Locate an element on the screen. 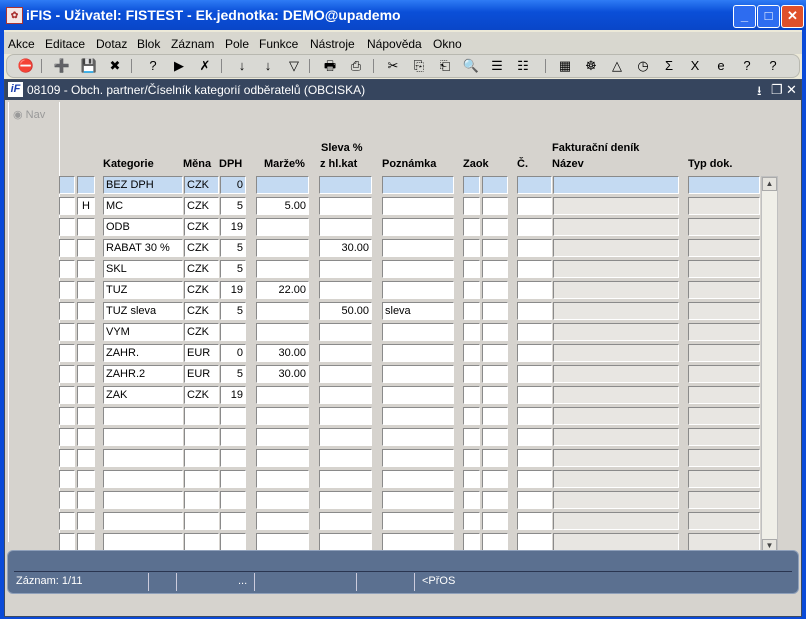  ie-icon: e is located at coordinates (721, 66).